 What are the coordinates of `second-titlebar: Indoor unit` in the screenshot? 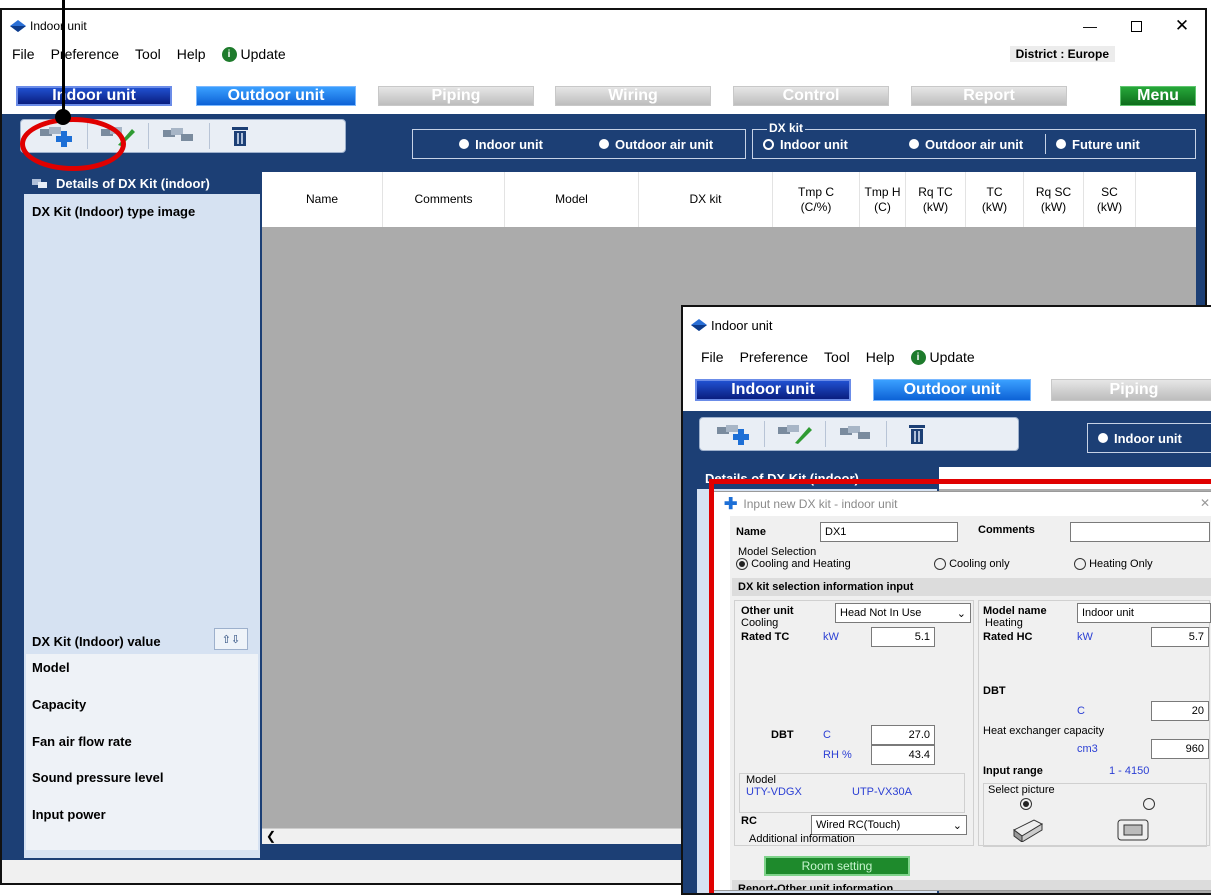 It's located at (947, 325).